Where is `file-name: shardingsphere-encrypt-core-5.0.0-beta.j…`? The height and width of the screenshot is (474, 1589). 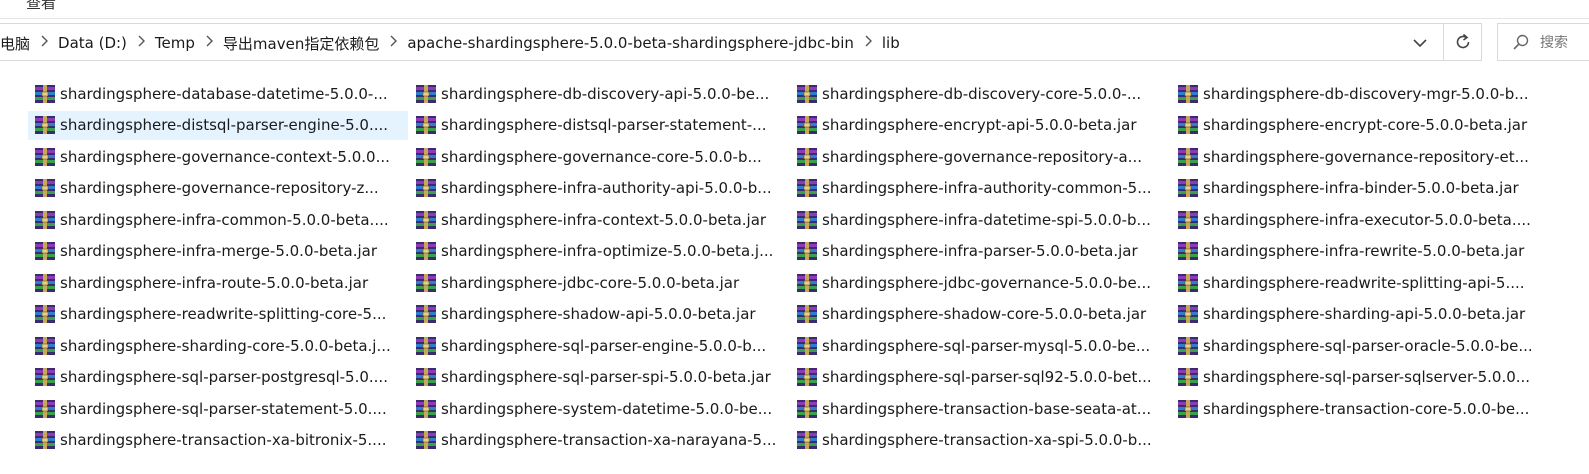 file-name: shardingsphere-encrypt-core-5.0.0-beta.j… is located at coordinates (1365, 125).